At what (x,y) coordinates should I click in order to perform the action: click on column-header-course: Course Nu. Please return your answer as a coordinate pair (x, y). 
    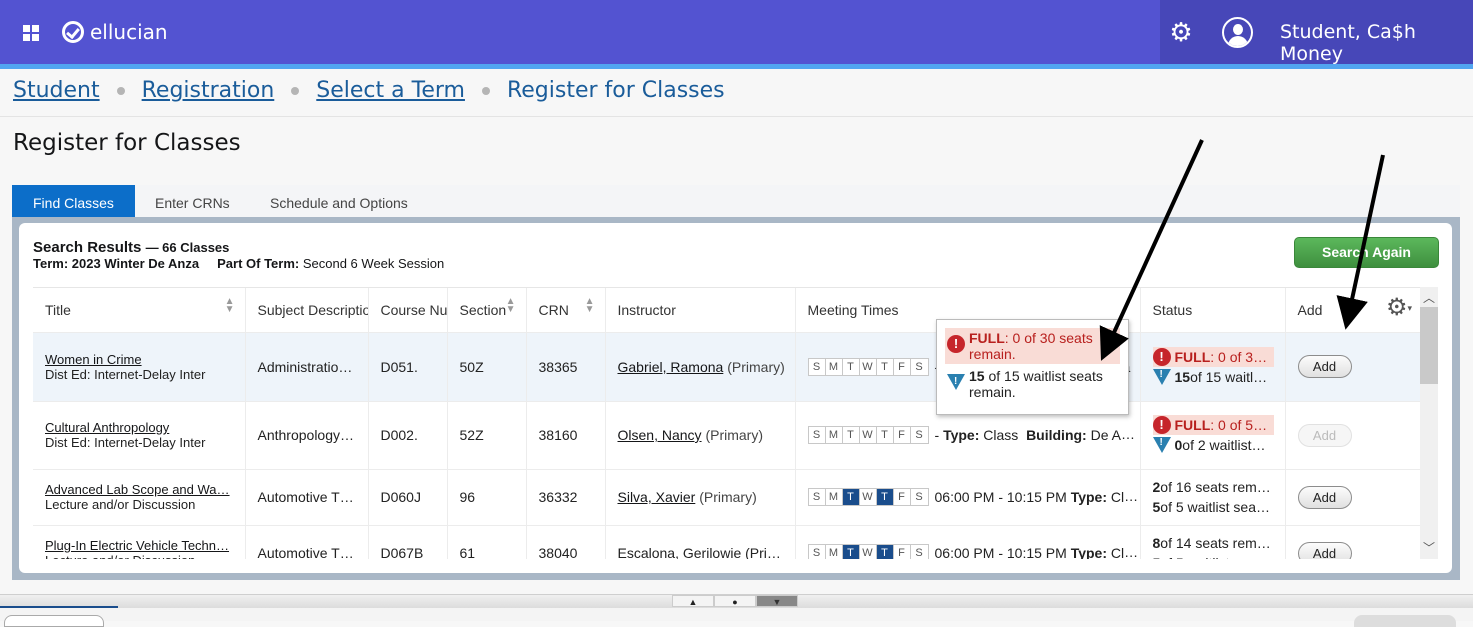
    Looking at the image, I should click on (408, 310).